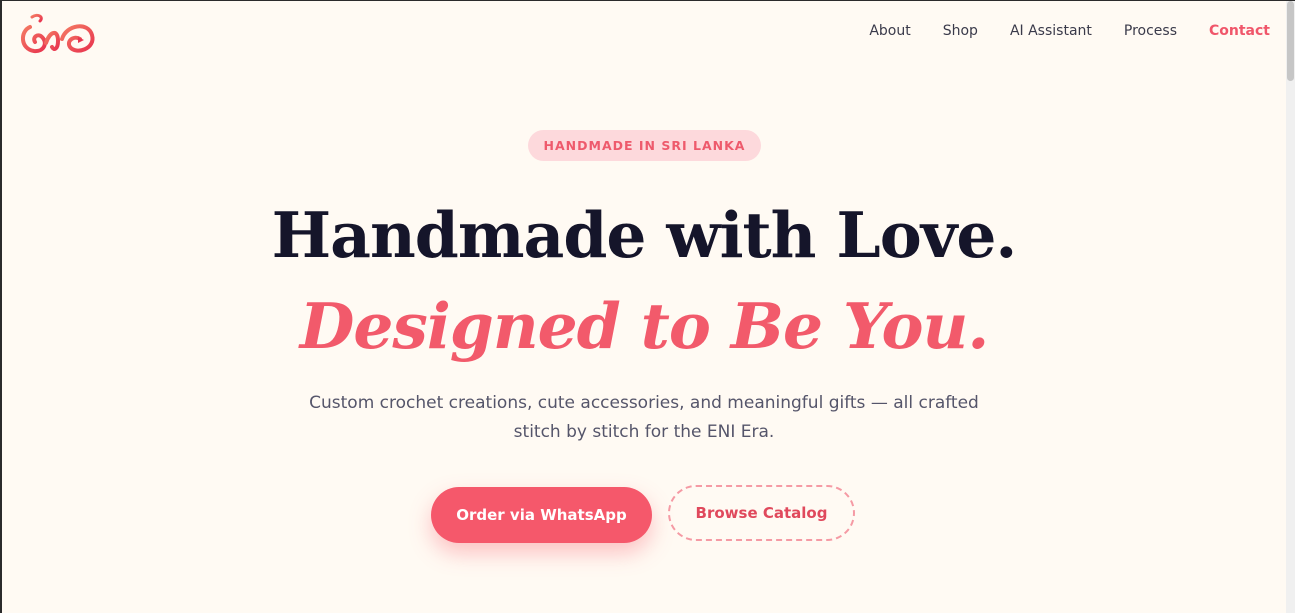  I want to click on origin-badge: HANDMADE IN SRI LANKA, so click(644, 145).